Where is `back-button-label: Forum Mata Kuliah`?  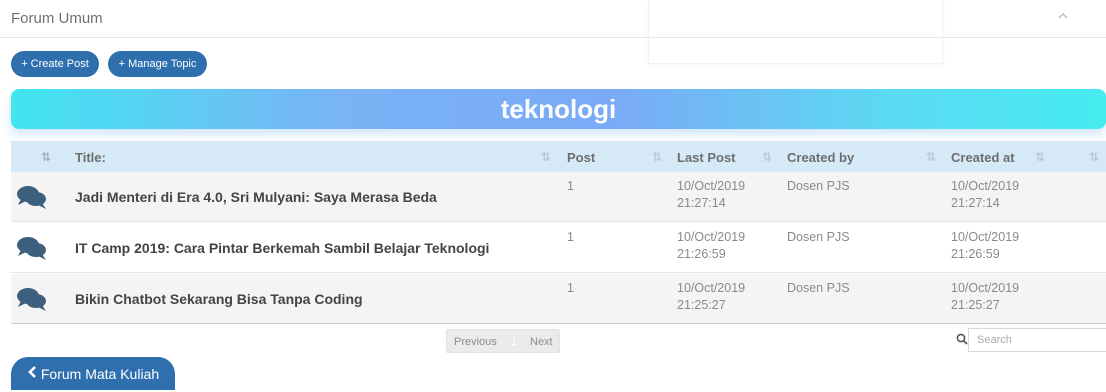 back-button-label: Forum Mata Kuliah is located at coordinates (100, 374).